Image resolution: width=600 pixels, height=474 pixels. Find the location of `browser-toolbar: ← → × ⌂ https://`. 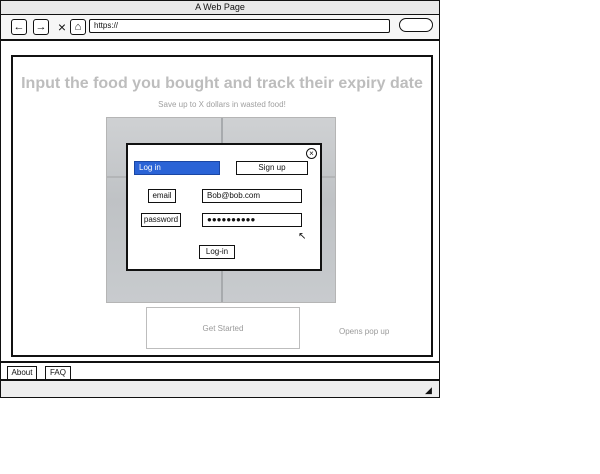

browser-toolbar: ← → × ⌂ https:// is located at coordinates (220, 28).